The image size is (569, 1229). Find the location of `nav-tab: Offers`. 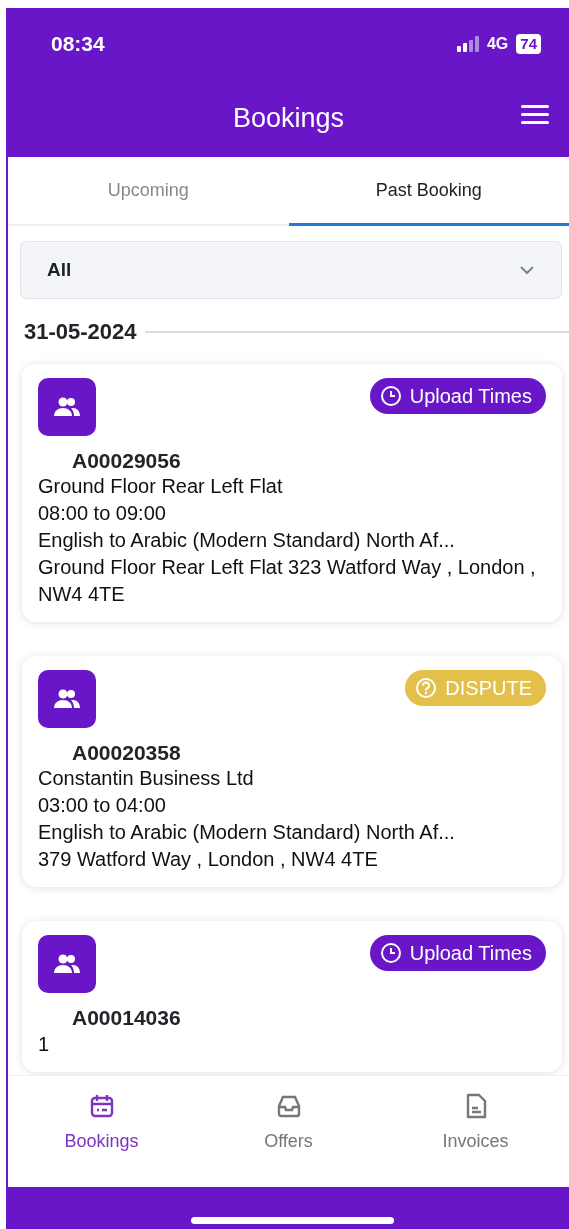

nav-tab: Offers is located at coordinates (288, 1131).